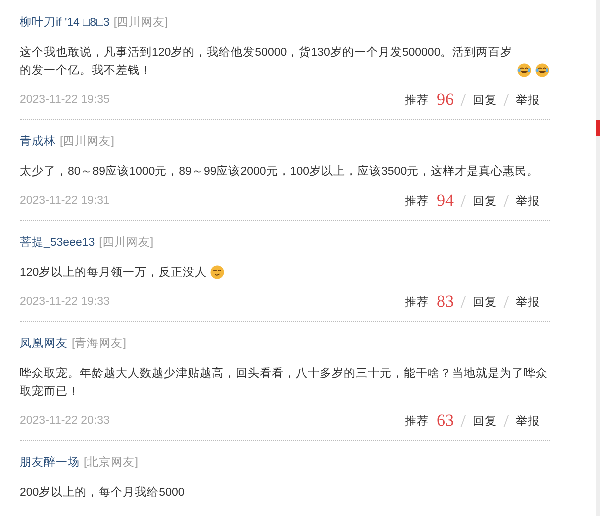  What do you see at coordinates (445, 201) in the screenshot?
I see `like-count: 94` at bounding box center [445, 201].